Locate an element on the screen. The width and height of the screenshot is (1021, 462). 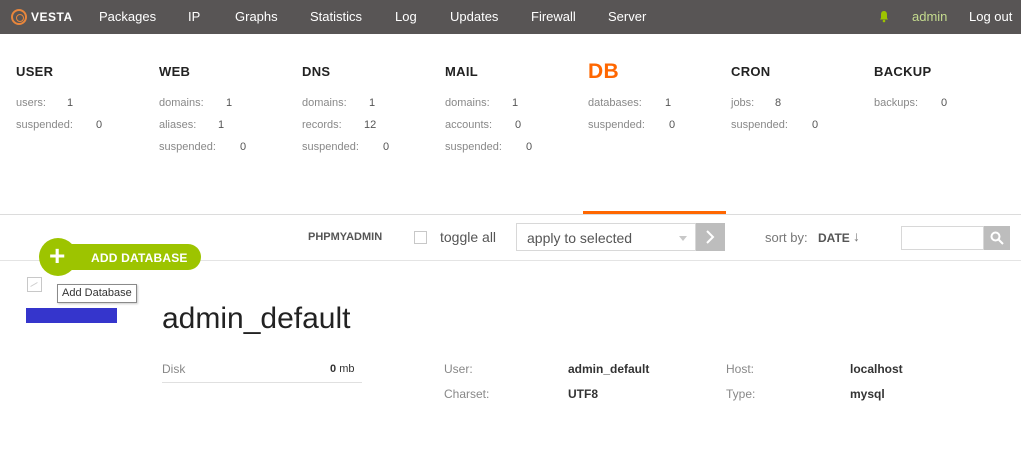
nav-log: Log is located at coordinates (406, 16).